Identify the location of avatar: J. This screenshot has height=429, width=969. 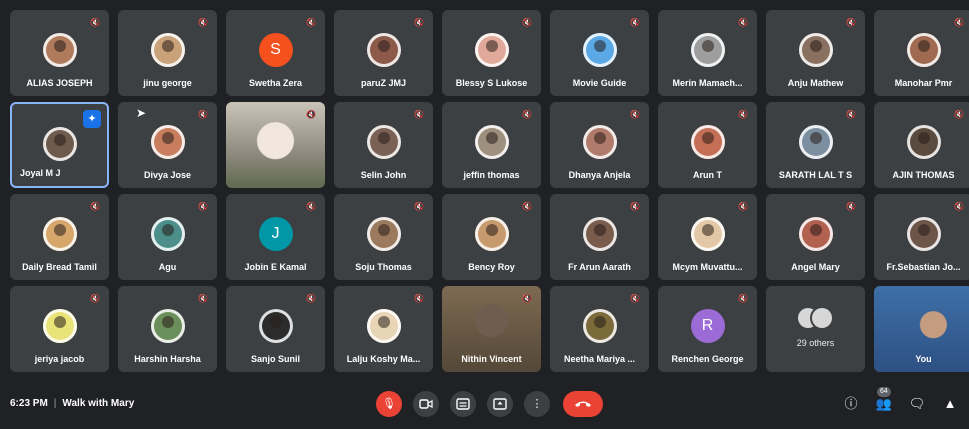
(275, 234).